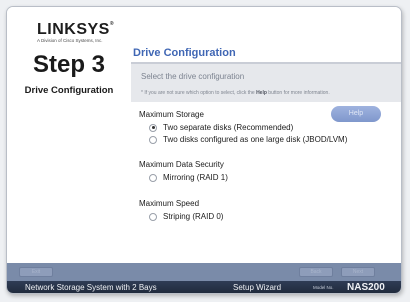 Image resolution: width=410 pixels, height=302 pixels. Describe the element at coordinates (153, 127) in the screenshot. I see `radio-button-selected` at that location.